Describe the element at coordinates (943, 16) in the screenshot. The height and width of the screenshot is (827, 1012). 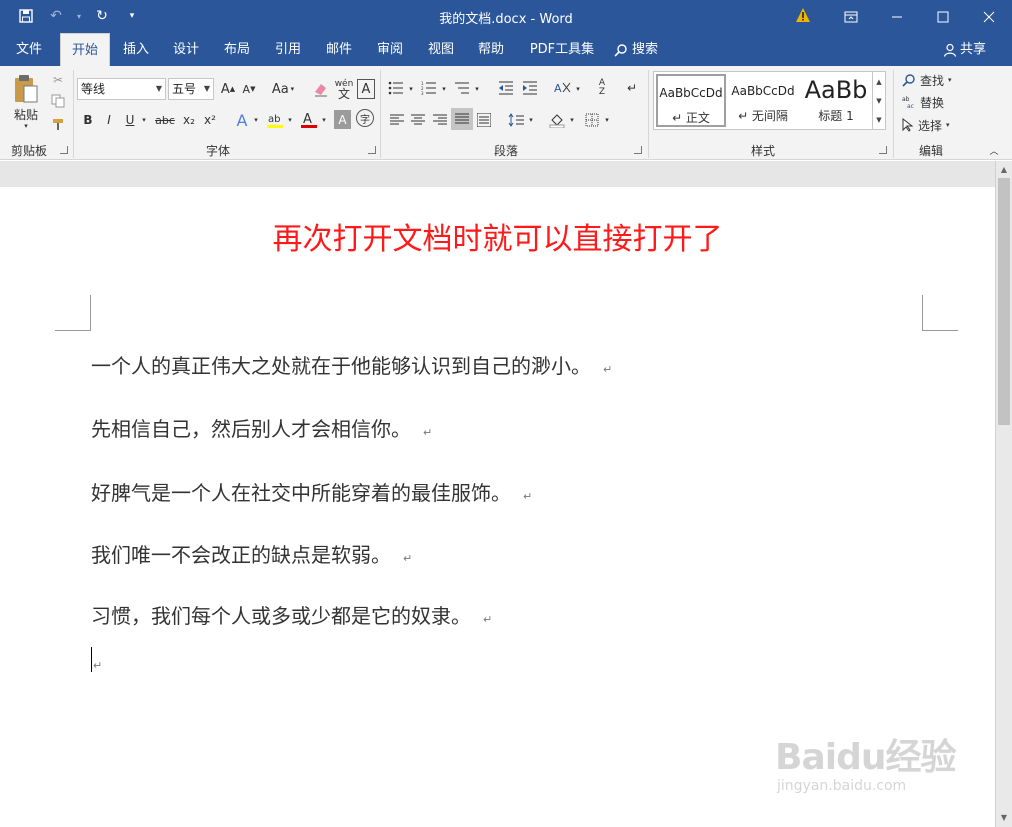
I see `maximize-icon` at that location.